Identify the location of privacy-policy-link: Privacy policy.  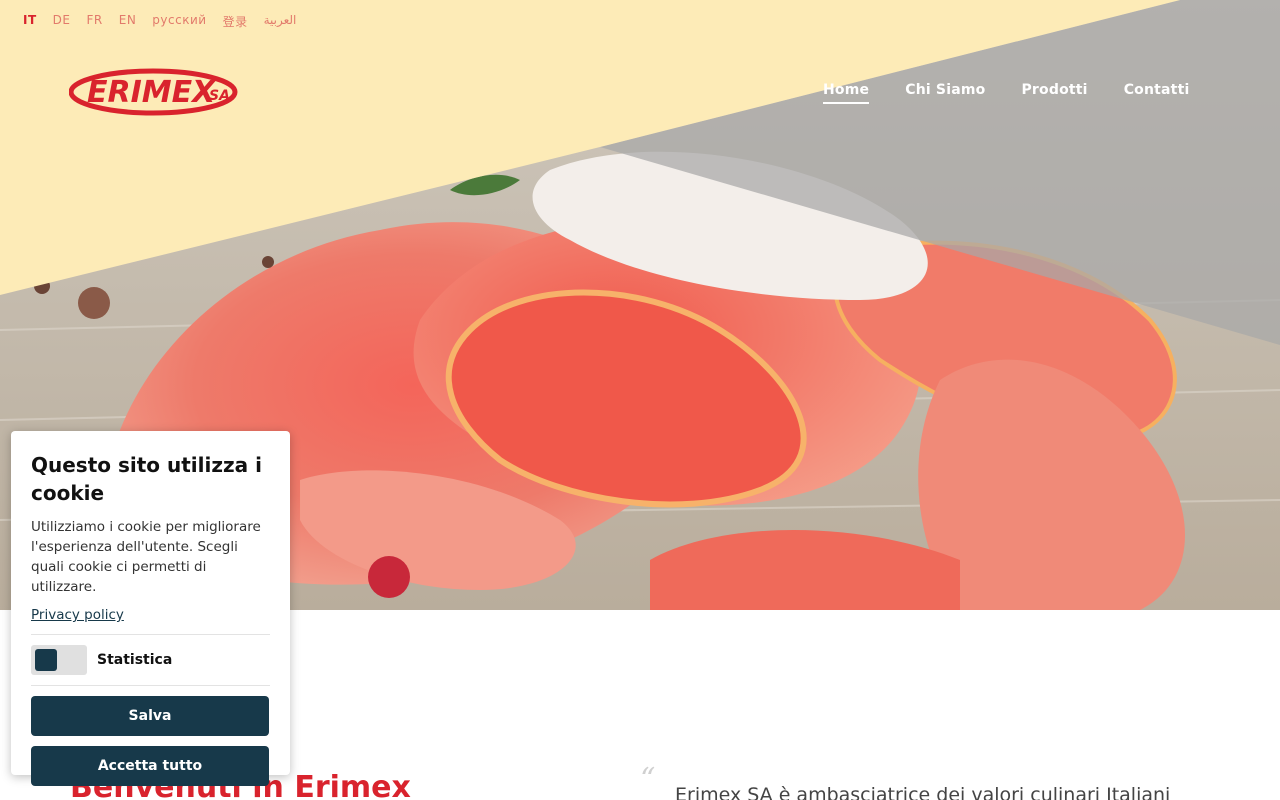
(77, 615).